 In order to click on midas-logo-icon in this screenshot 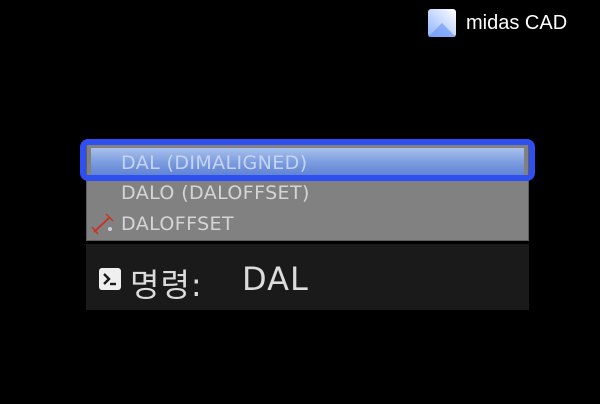, I will do `click(442, 23)`.